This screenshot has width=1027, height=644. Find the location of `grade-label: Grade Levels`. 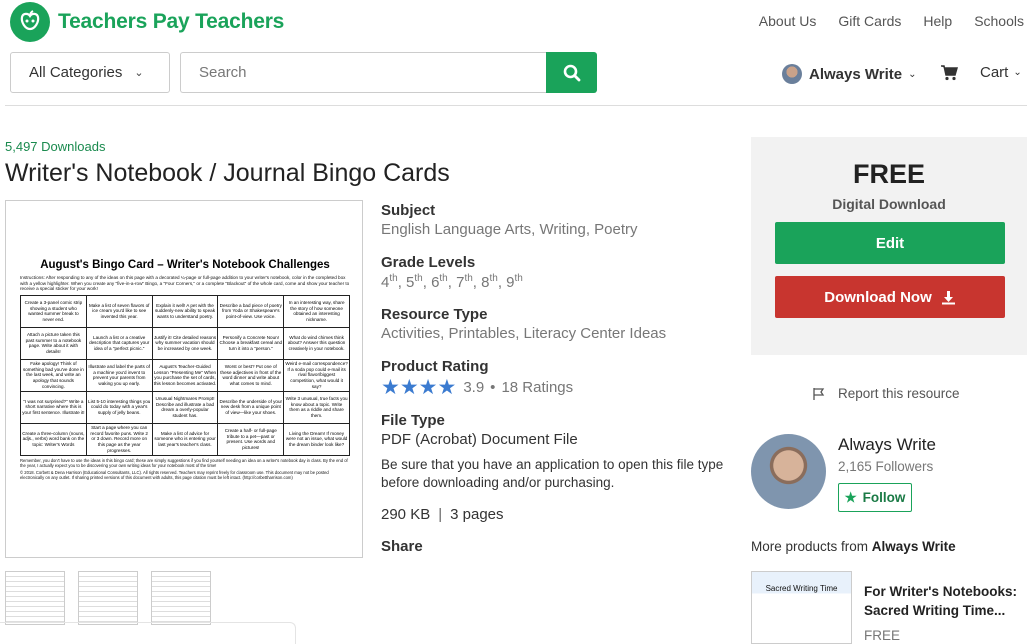

grade-label: Grade Levels is located at coordinates (428, 262).